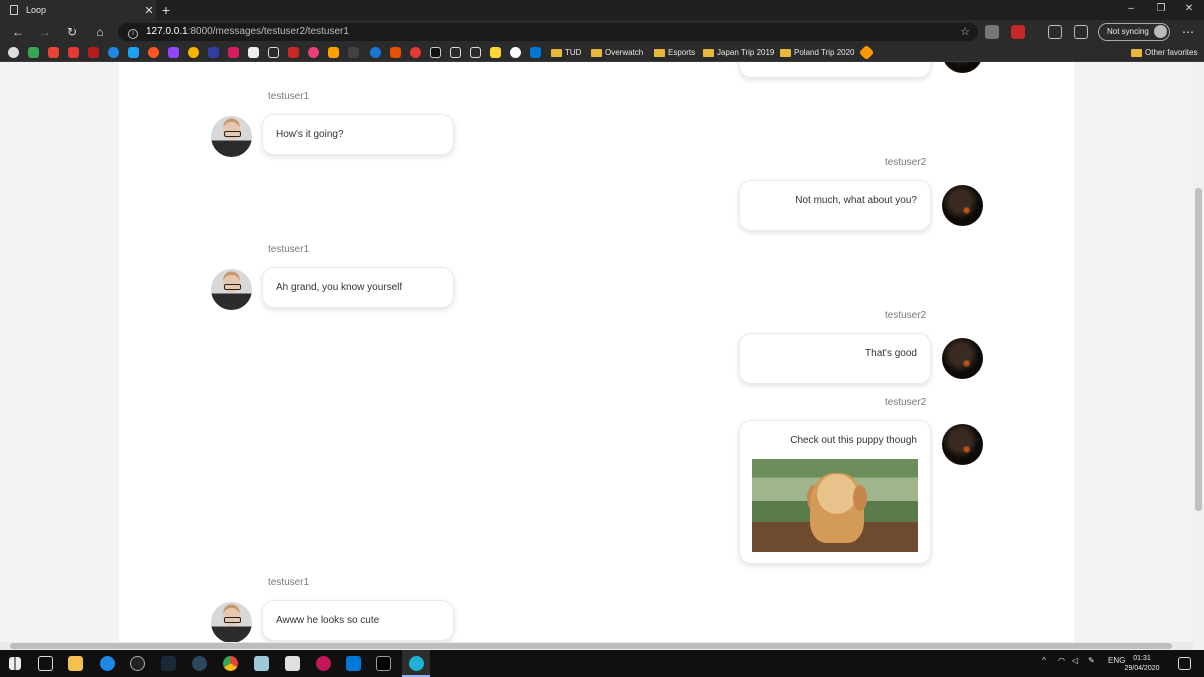 This screenshot has height=677, width=1204. What do you see at coordinates (36, 10) in the screenshot?
I see `tab-title: Loop` at bounding box center [36, 10].